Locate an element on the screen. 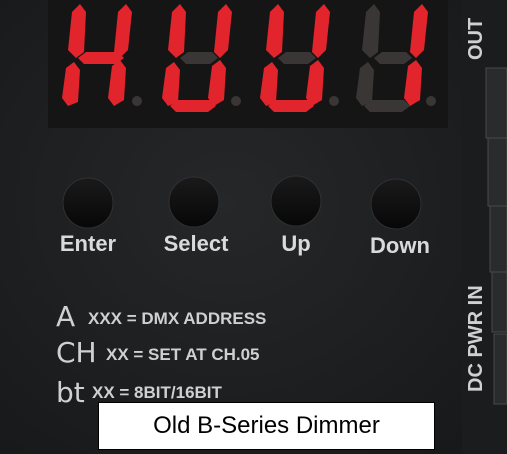 The width and height of the screenshot is (507, 454). legend-code: A is located at coordinates (65, 316).